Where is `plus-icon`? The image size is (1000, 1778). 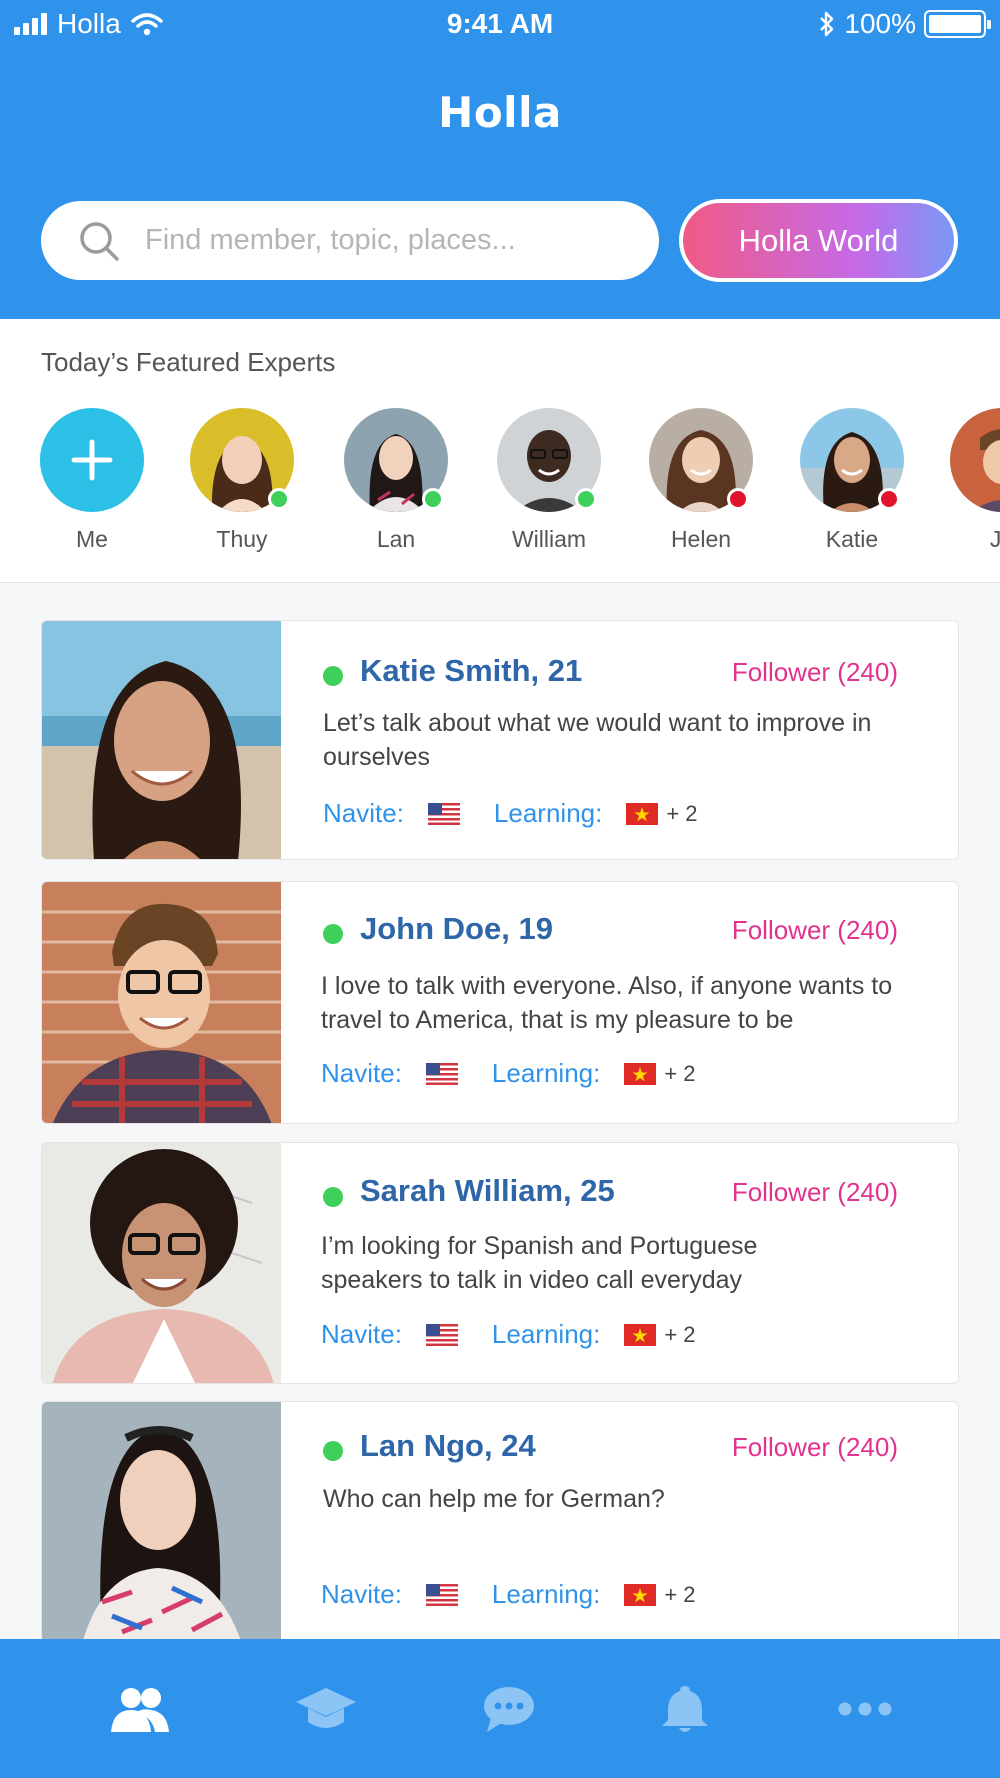
plus-icon is located at coordinates (92, 460).